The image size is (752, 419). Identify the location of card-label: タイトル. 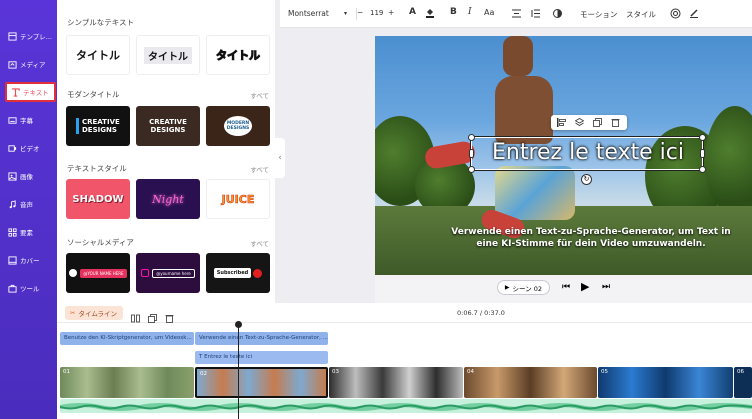
(168, 55).